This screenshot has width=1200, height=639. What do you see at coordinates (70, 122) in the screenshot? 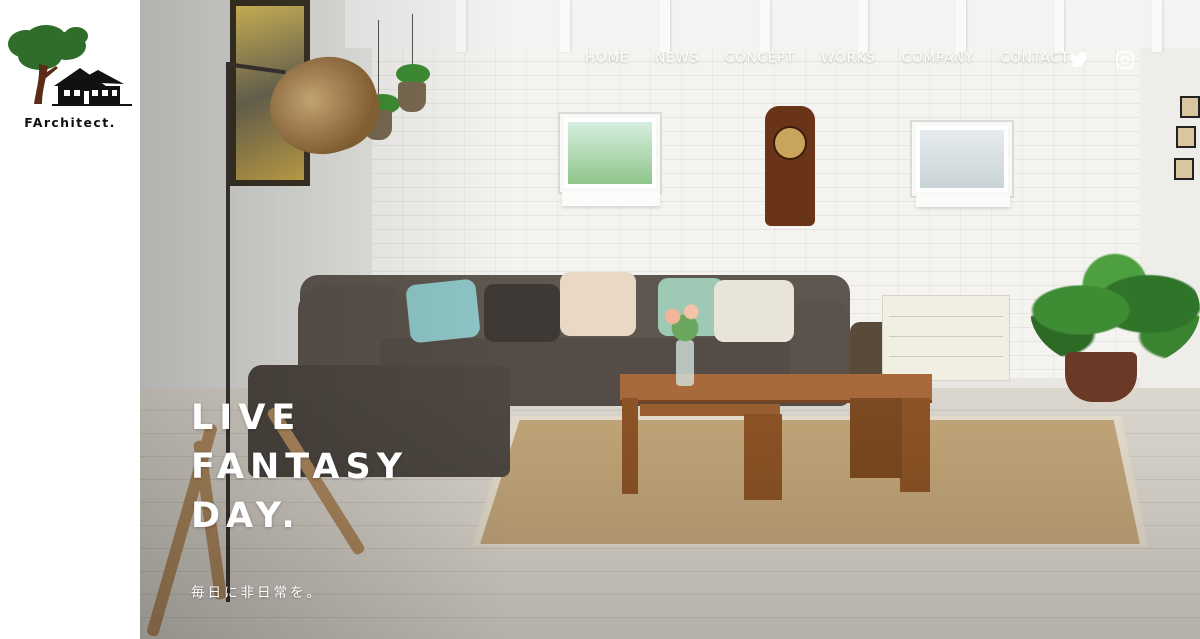
I see `brand-name: FArchitect.` at bounding box center [70, 122].